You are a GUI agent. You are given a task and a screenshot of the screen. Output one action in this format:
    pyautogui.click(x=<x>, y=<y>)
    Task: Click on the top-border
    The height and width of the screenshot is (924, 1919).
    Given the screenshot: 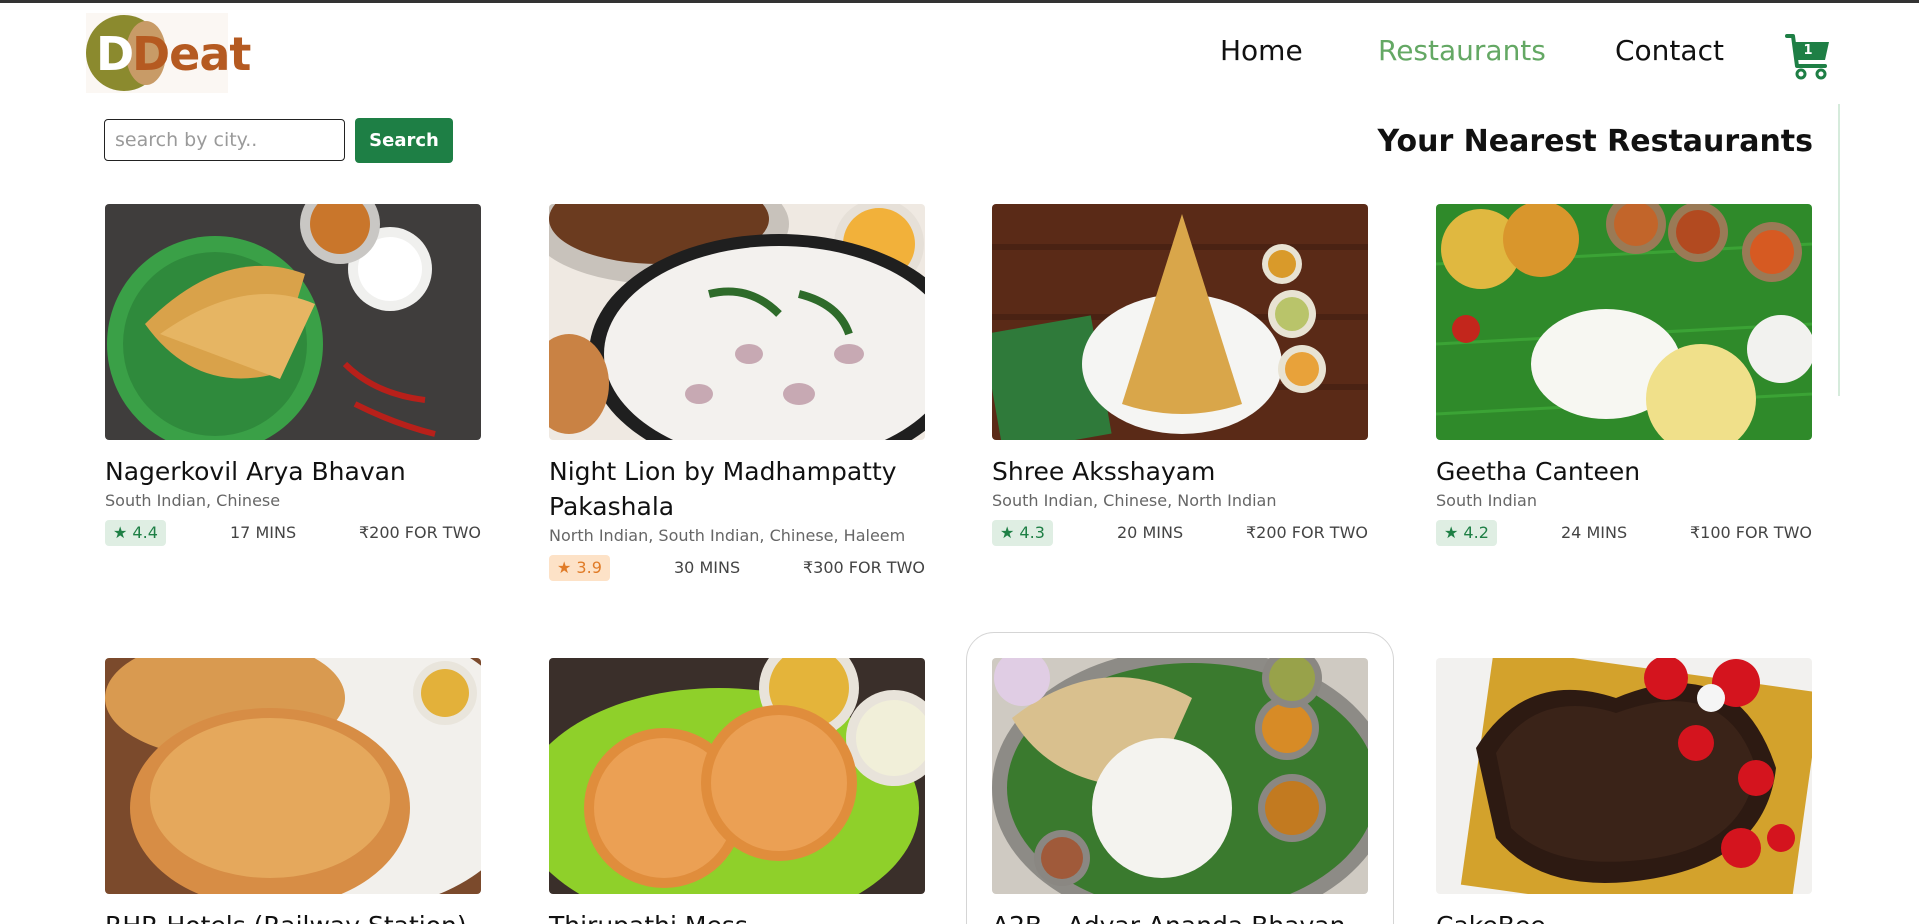 What is the action you would take?
    pyautogui.click(x=959, y=1)
    